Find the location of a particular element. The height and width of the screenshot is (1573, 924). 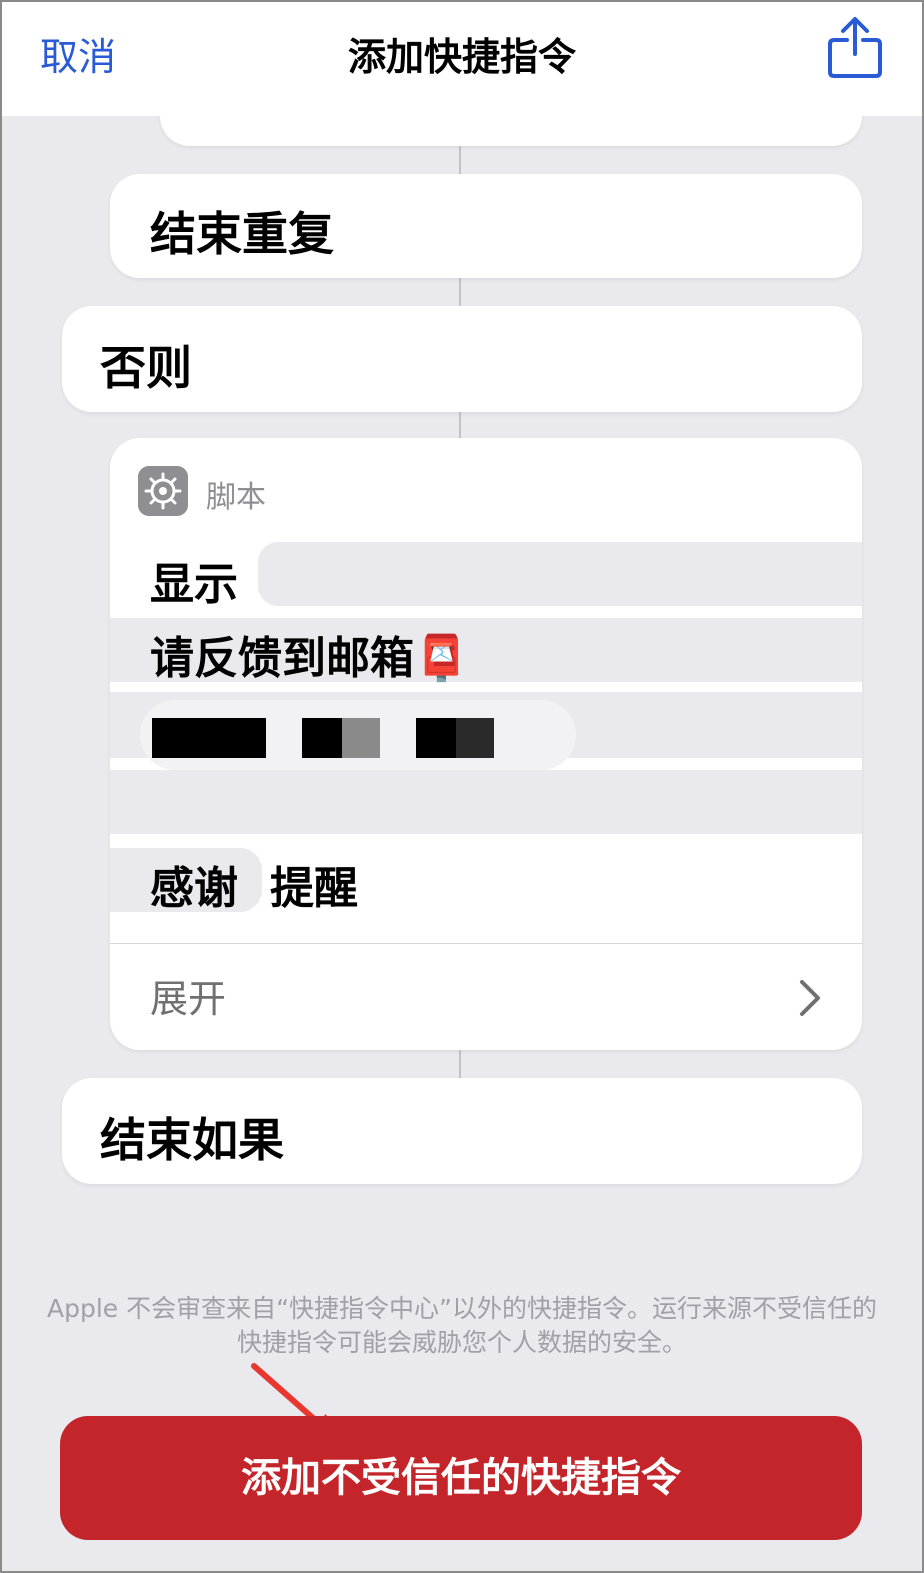

divider is located at coordinates (486, 943).